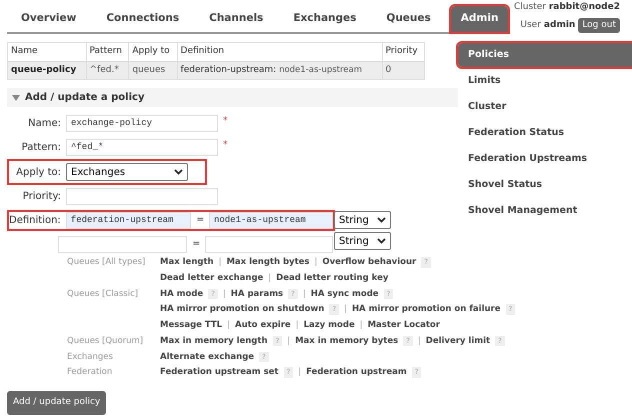 The width and height of the screenshot is (632, 420). I want to click on table-cell: queue-policy, so click(47, 70).